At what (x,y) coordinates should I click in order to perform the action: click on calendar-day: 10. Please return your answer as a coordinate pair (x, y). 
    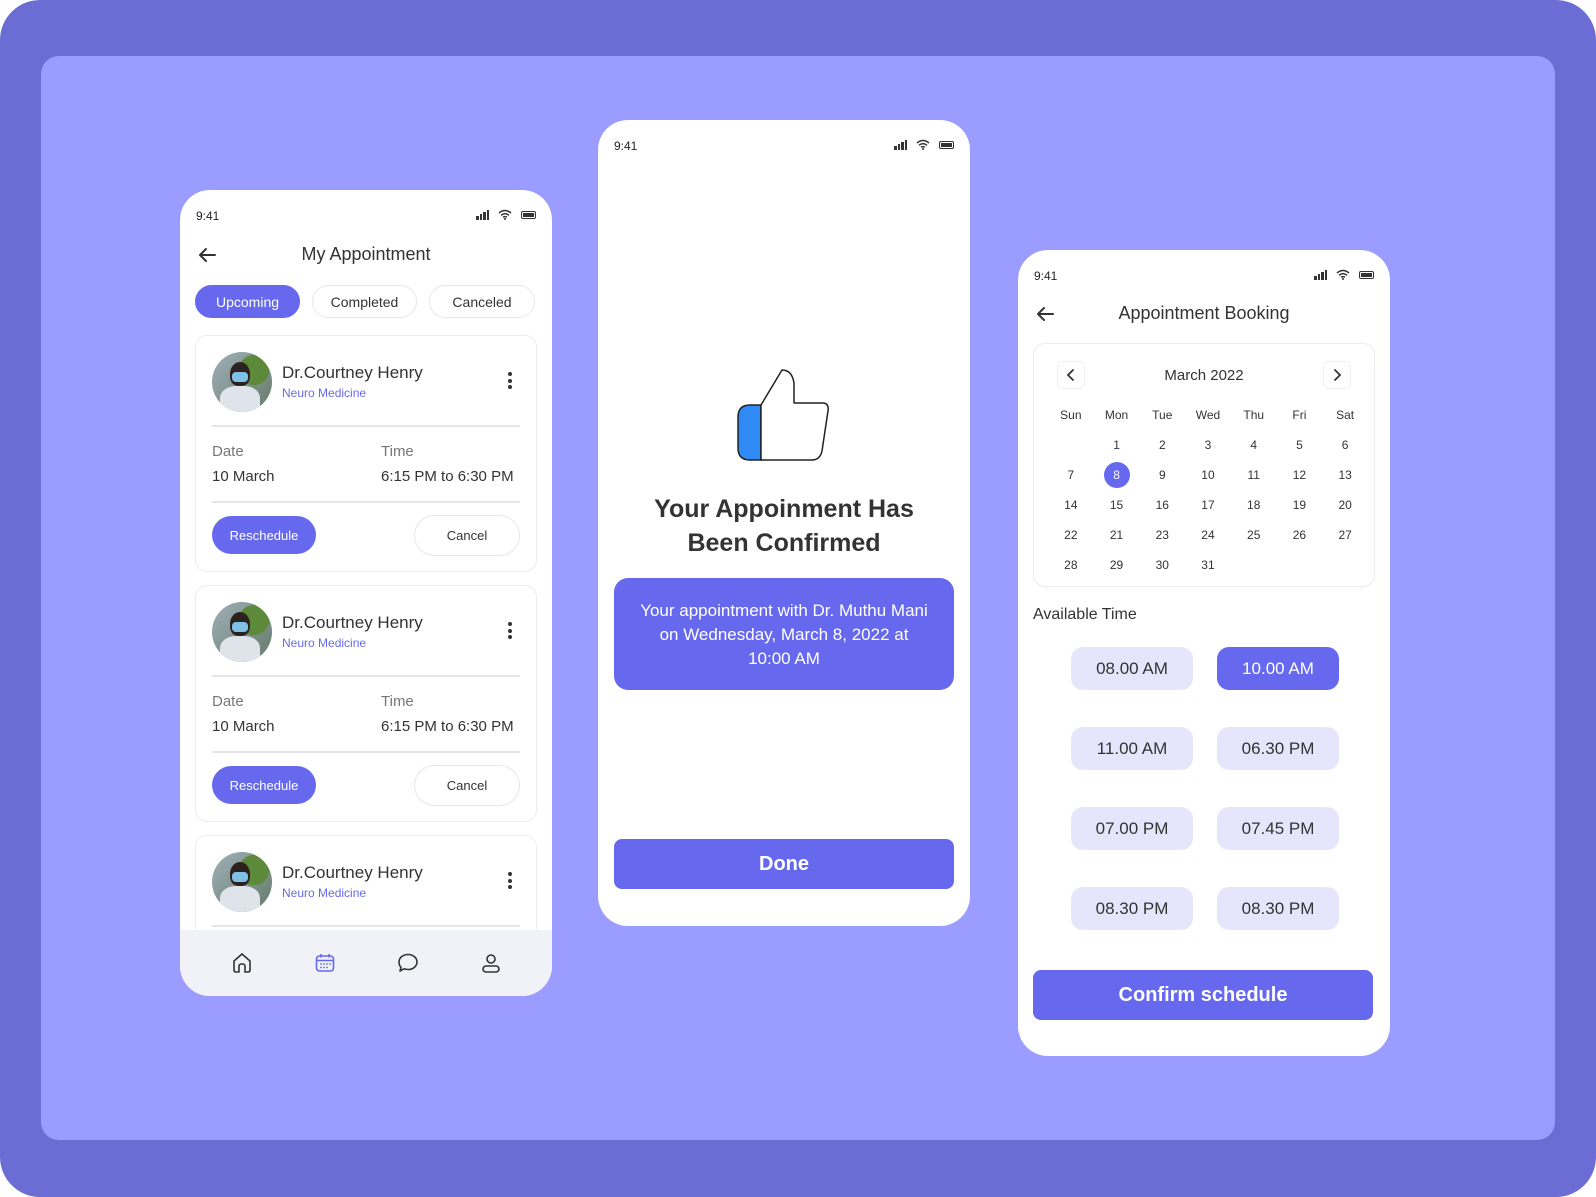
    Looking at the image, I should click on (1208, 475).